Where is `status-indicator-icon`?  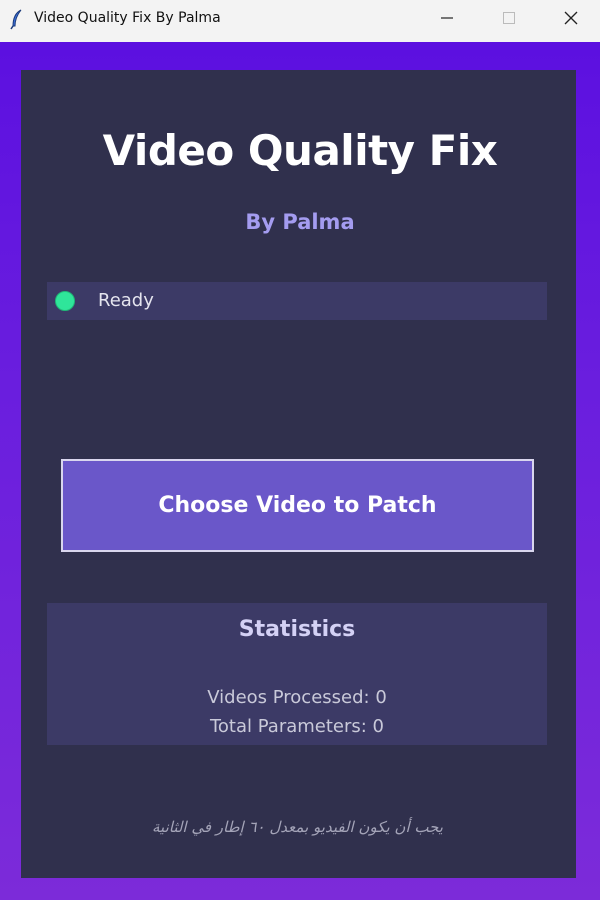
status-indicator-icon is located at coordinates (65, 301).